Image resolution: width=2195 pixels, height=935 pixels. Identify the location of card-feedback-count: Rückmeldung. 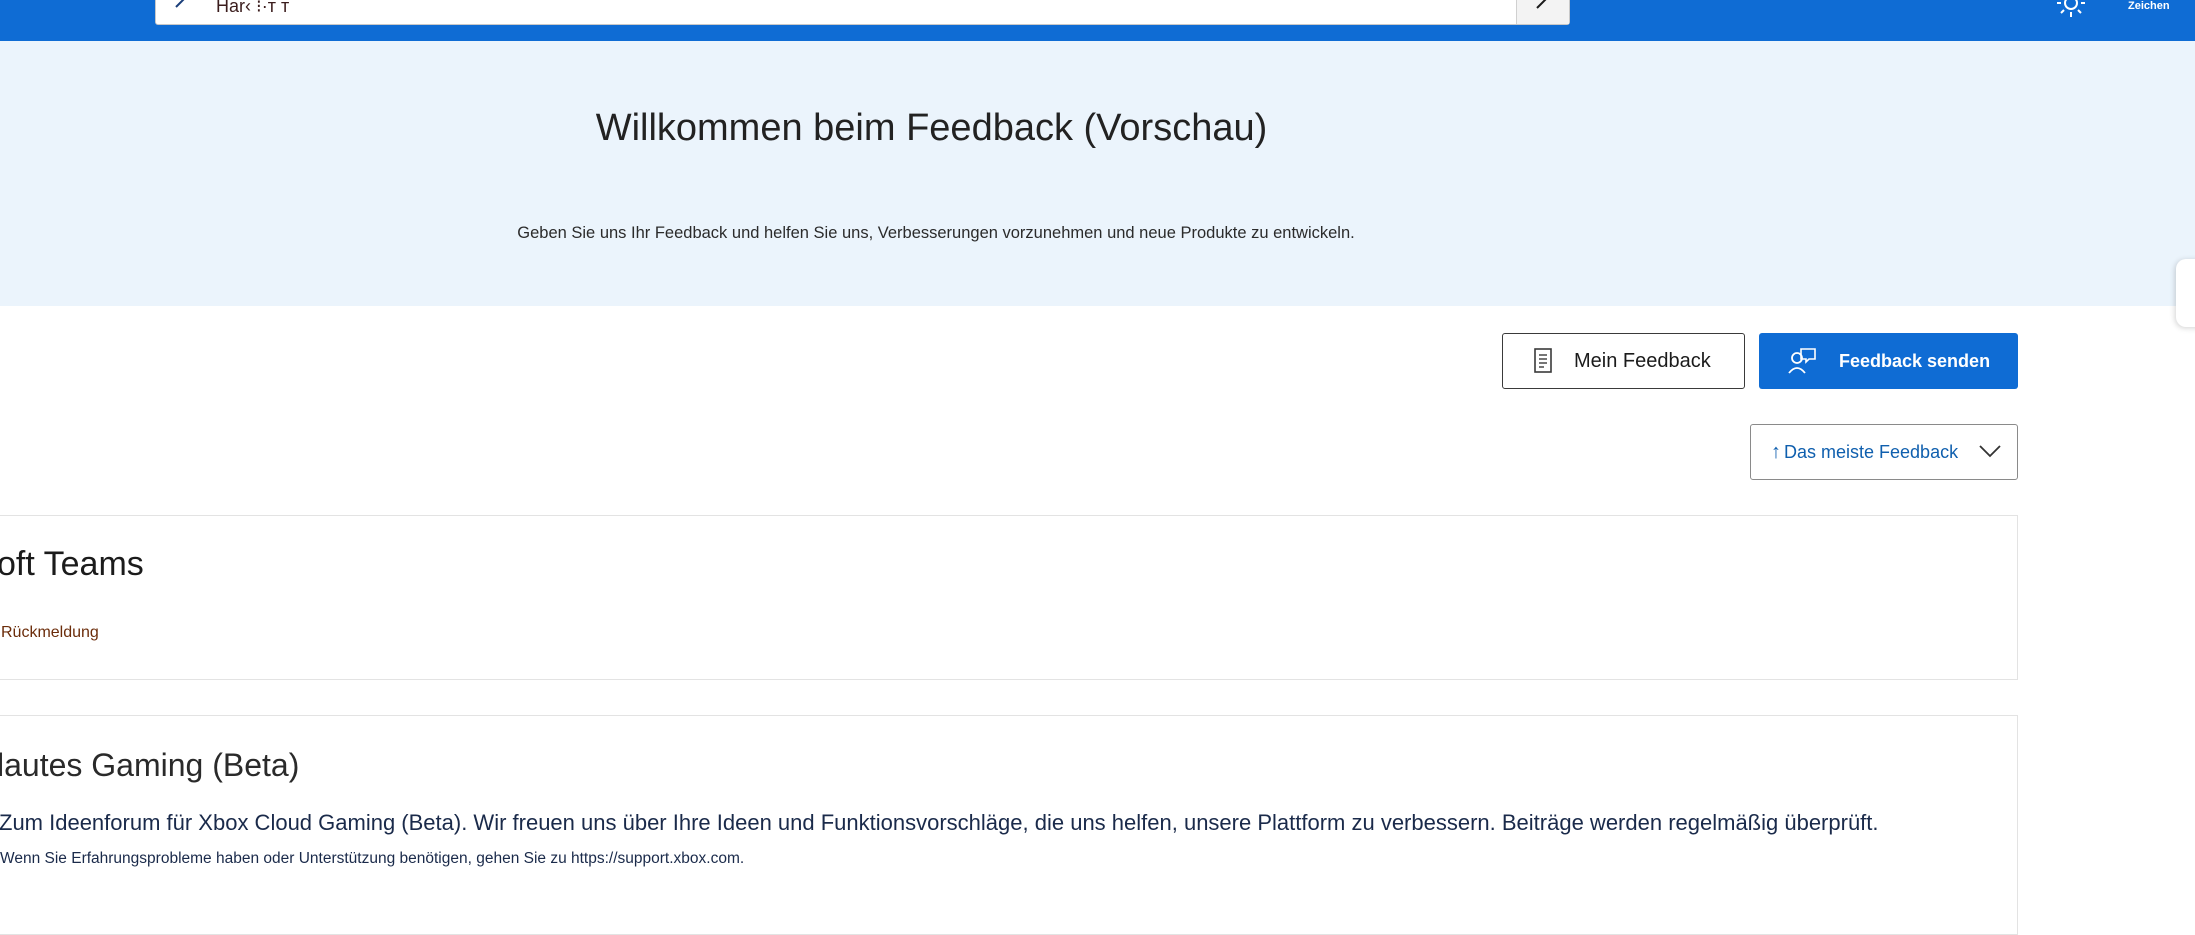
(50, 632).